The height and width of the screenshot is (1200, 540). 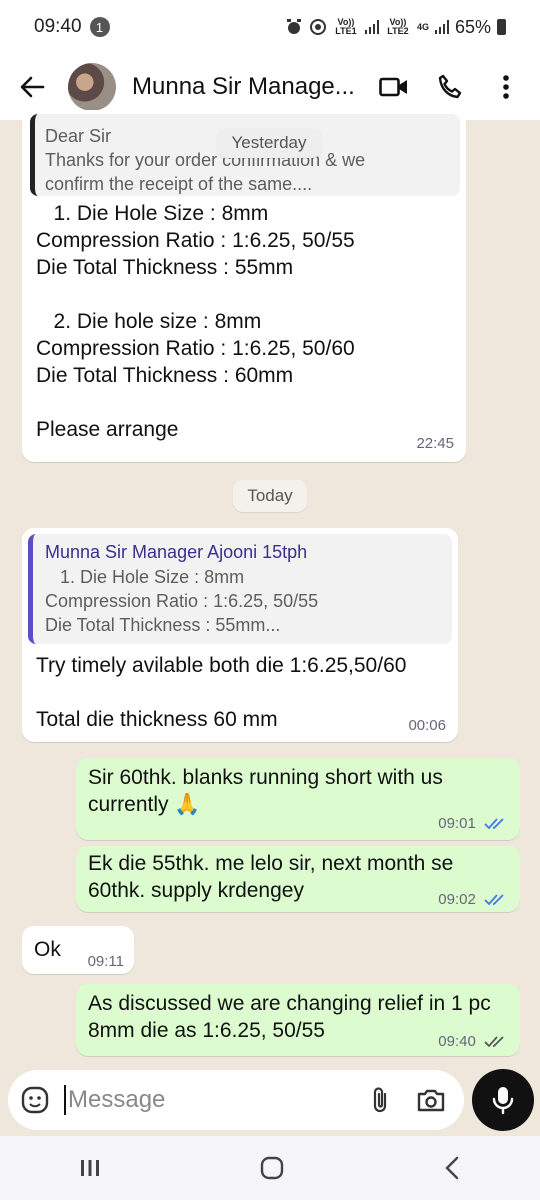 I want to click on date-separator-today: Today, so click(x=270, y=496).